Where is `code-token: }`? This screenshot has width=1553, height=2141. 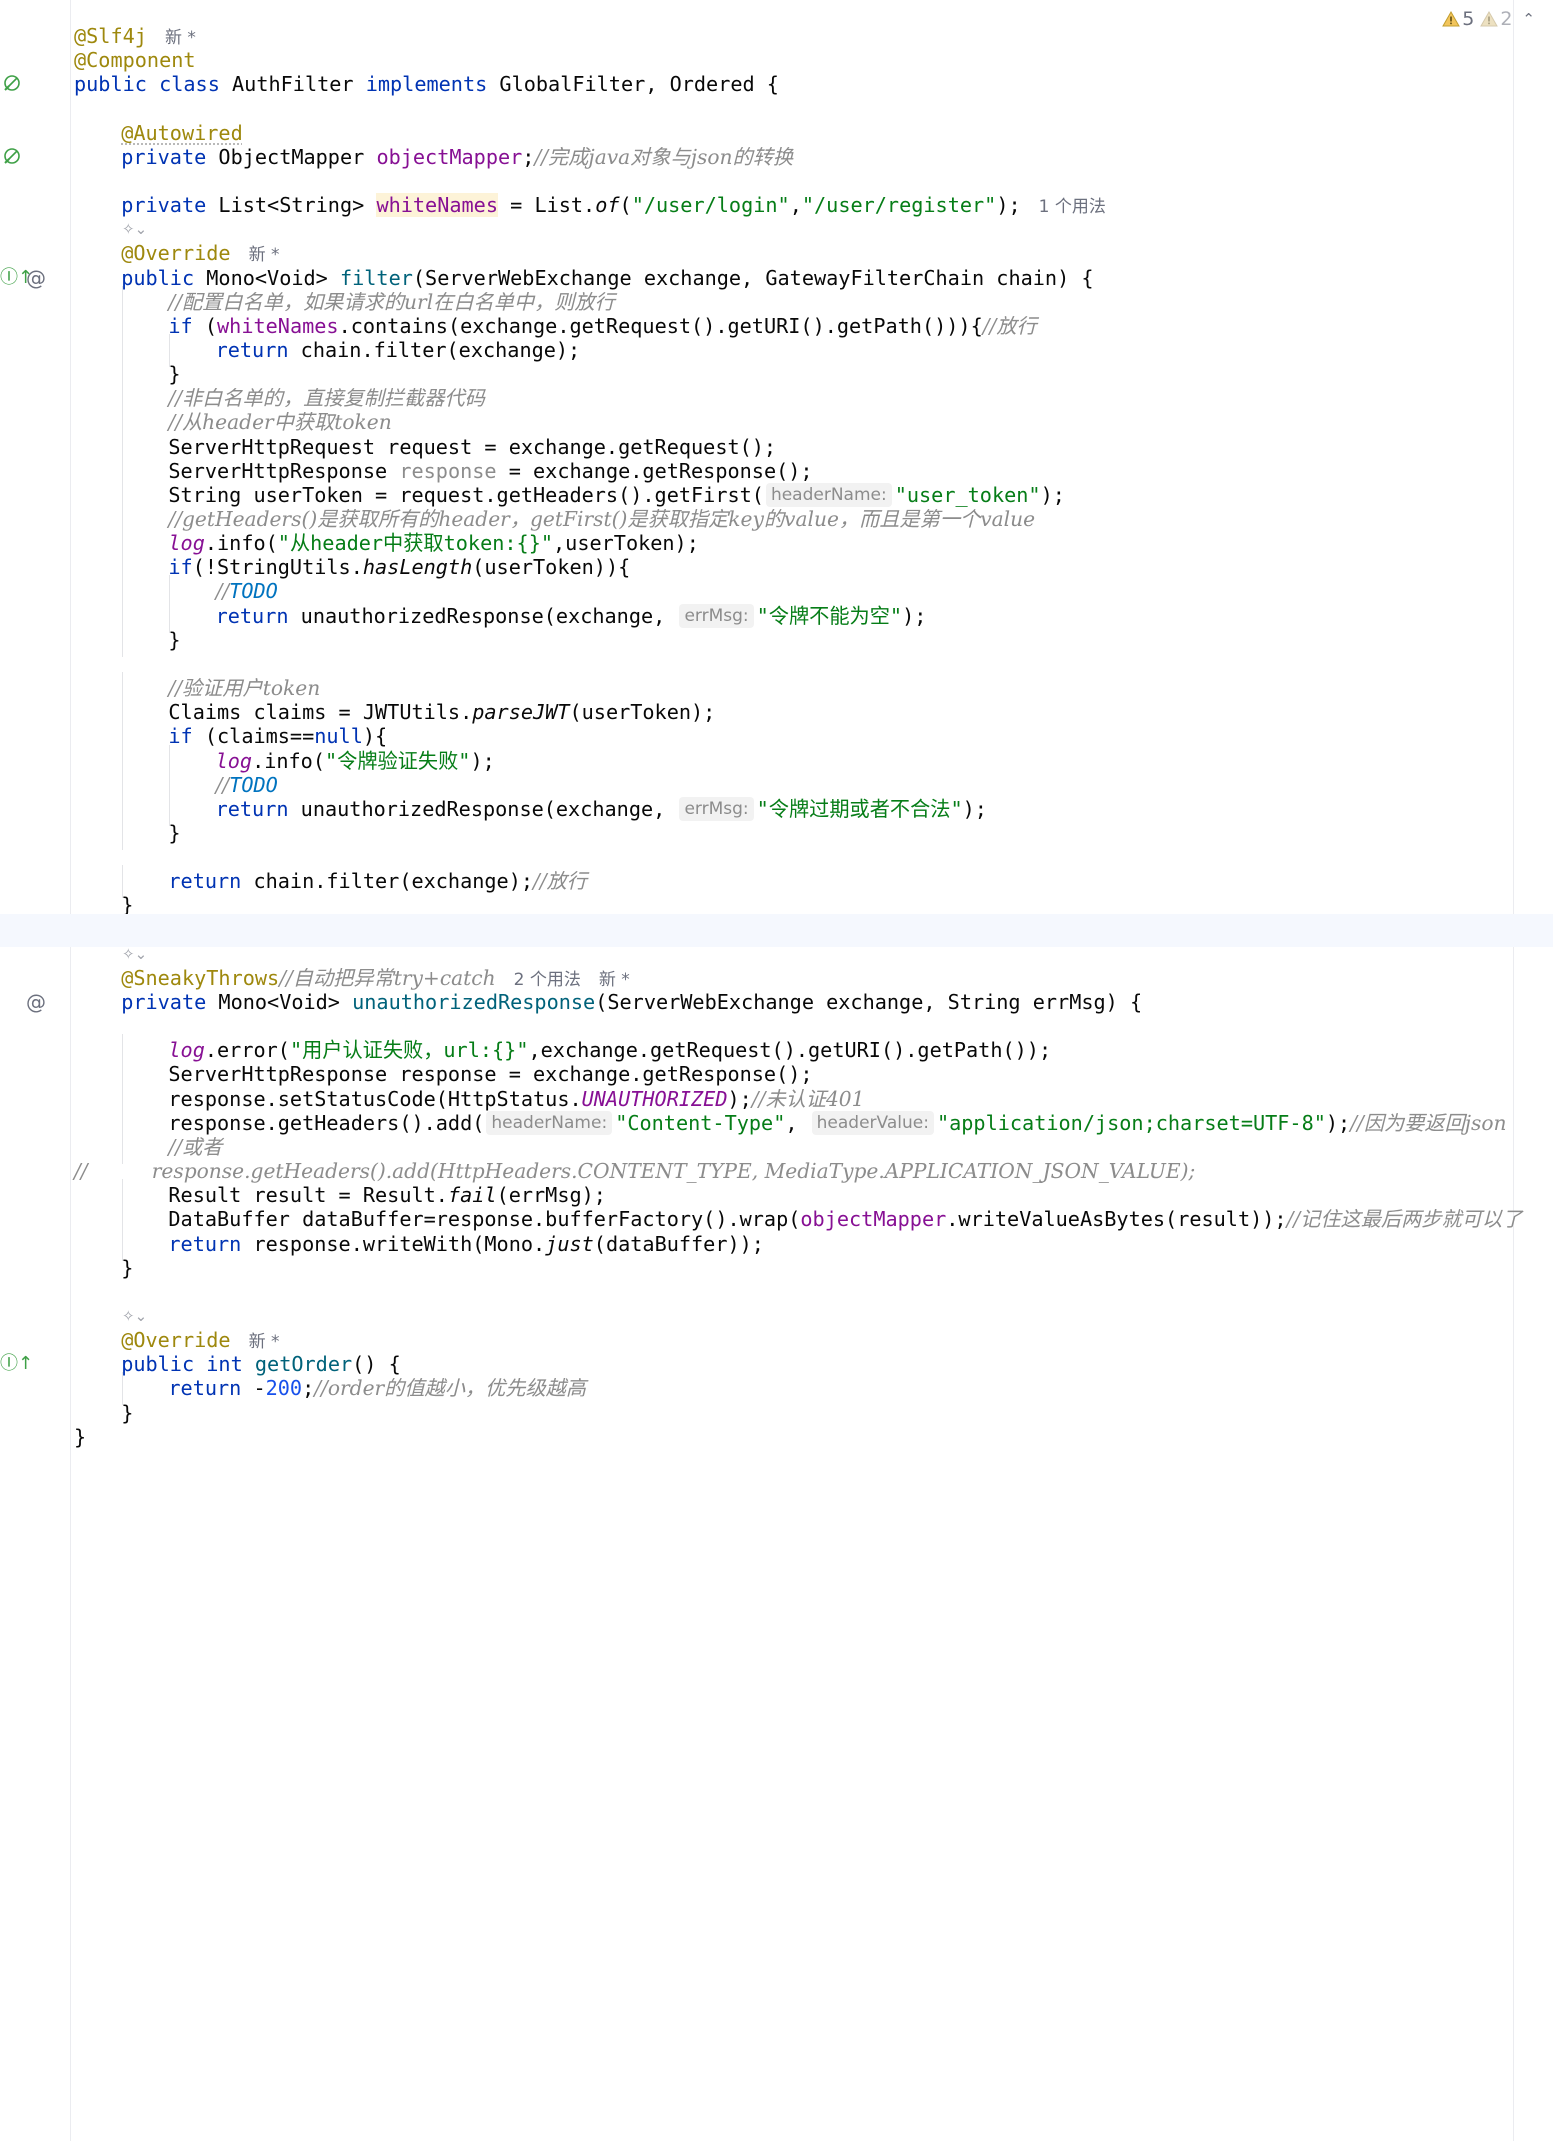 code-token: } is located at coordinates (80, 1436).